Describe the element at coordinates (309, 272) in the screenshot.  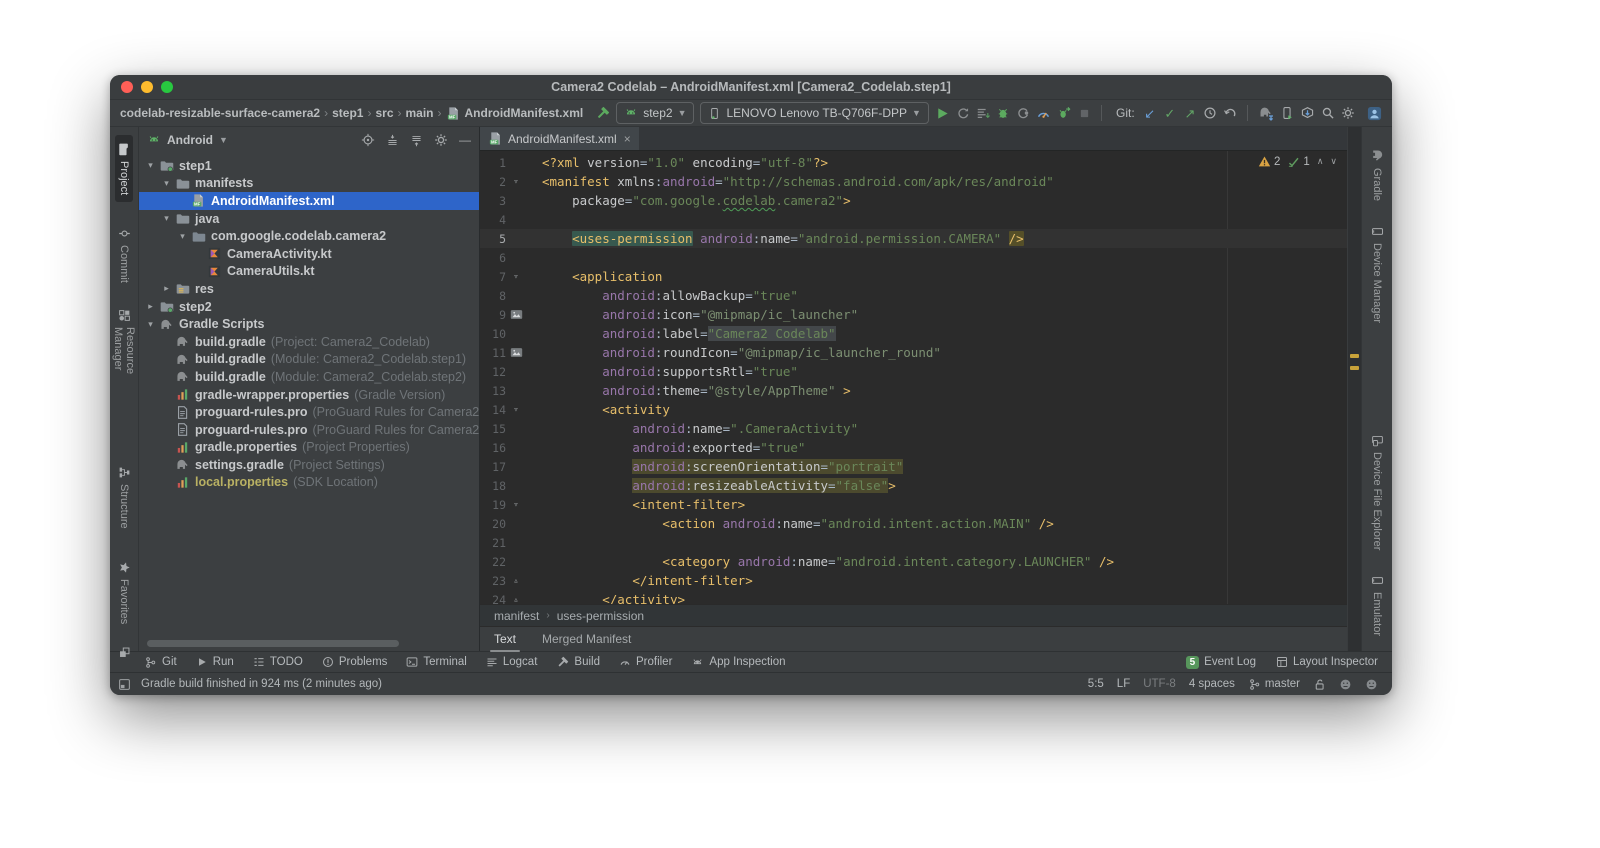
I see `tree-item: CameraUtils.kt` at that location.